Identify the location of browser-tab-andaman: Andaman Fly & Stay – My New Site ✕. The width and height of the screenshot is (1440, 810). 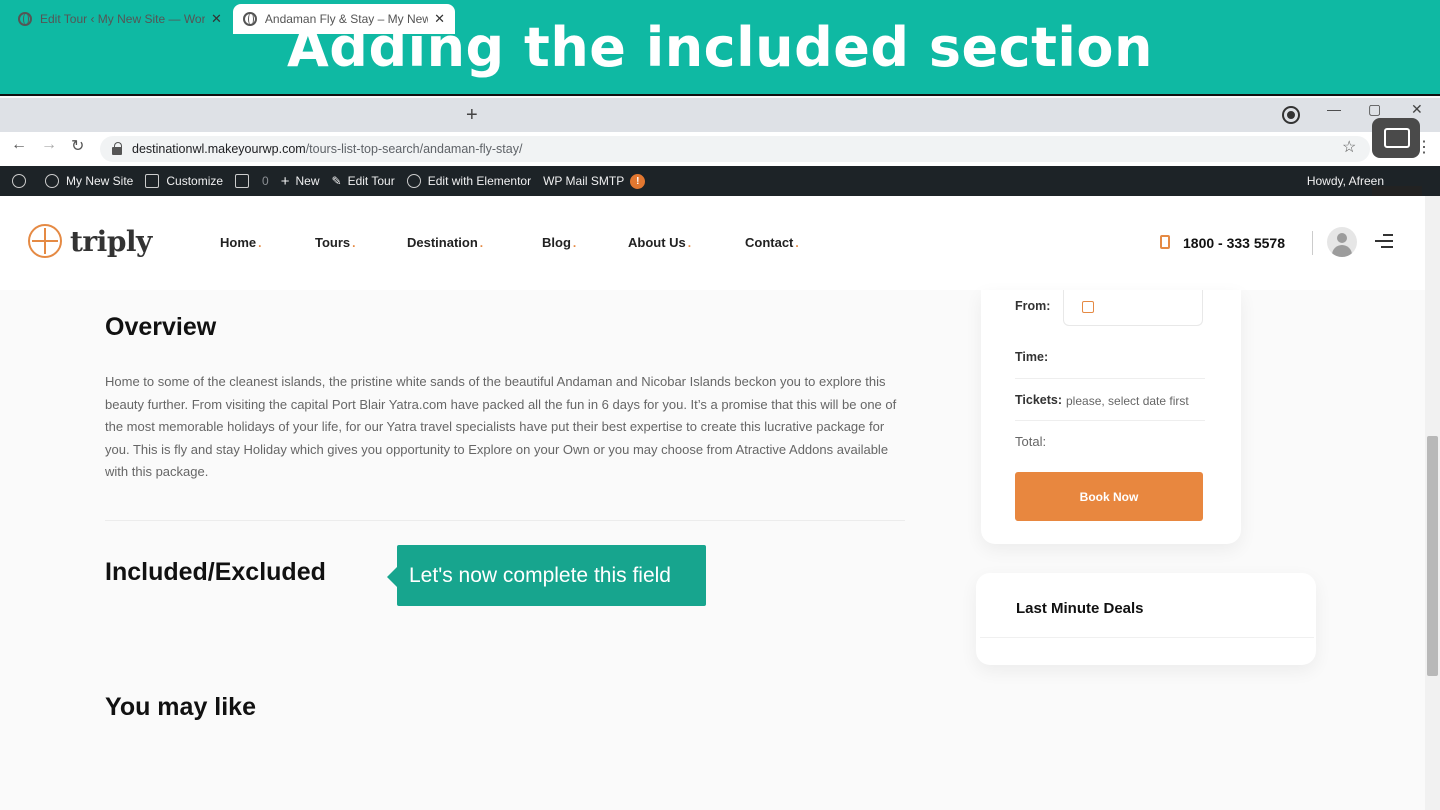
(344, 19).